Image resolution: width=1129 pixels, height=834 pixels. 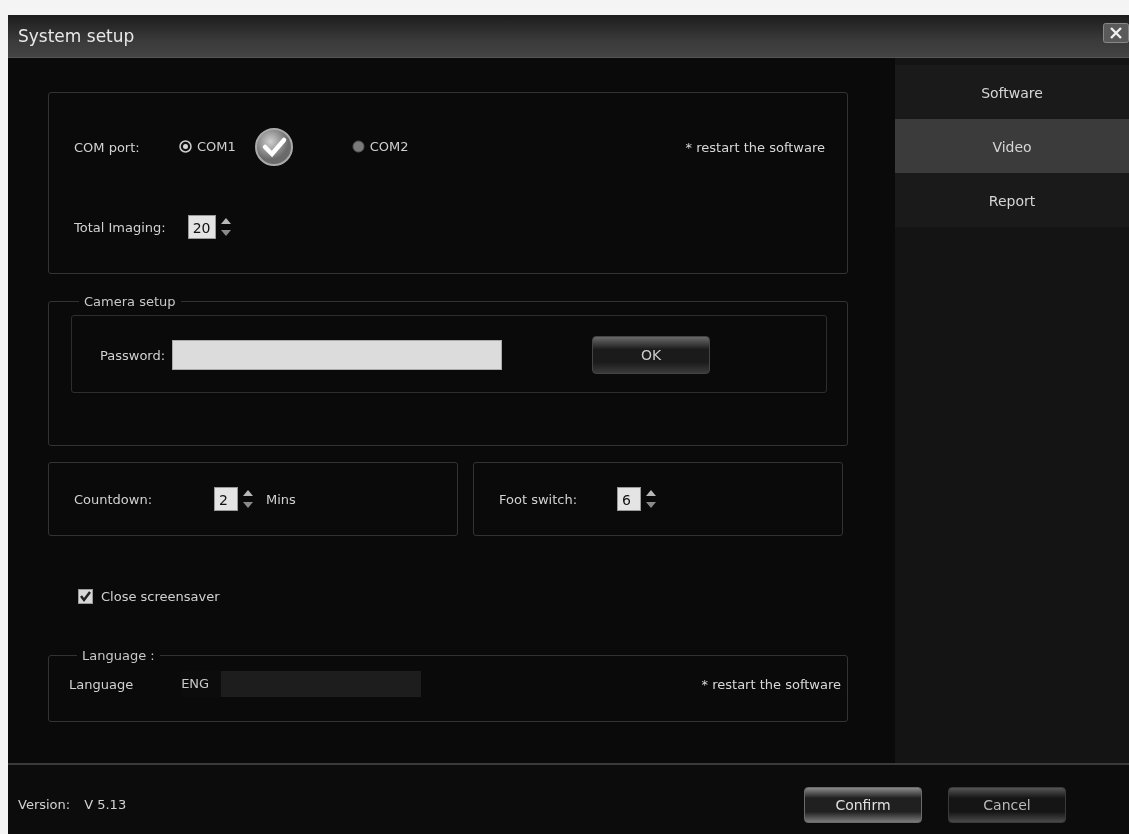 I want to click on field-label: Foot switch:, so click(x=539, y=499).